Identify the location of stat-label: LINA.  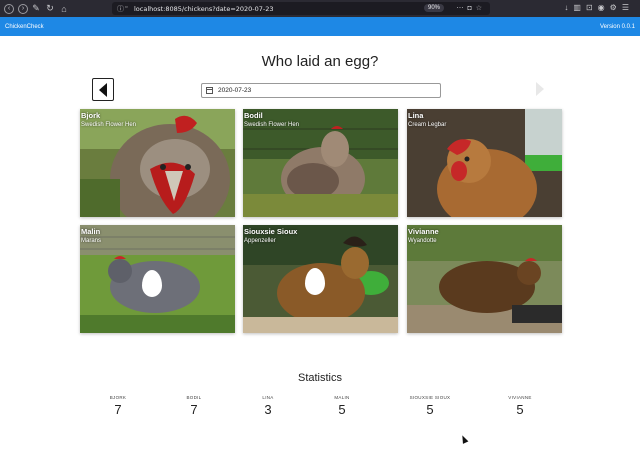
(268, 397).